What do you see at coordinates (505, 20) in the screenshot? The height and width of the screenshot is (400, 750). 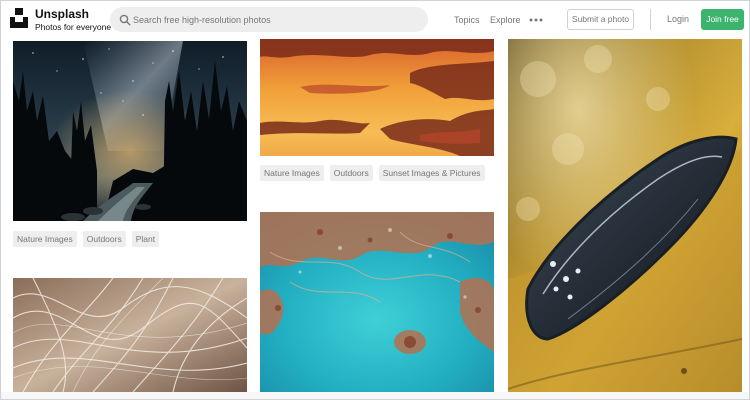 I see `nav-explore-link: Explore` at bounding box center [505, 20].